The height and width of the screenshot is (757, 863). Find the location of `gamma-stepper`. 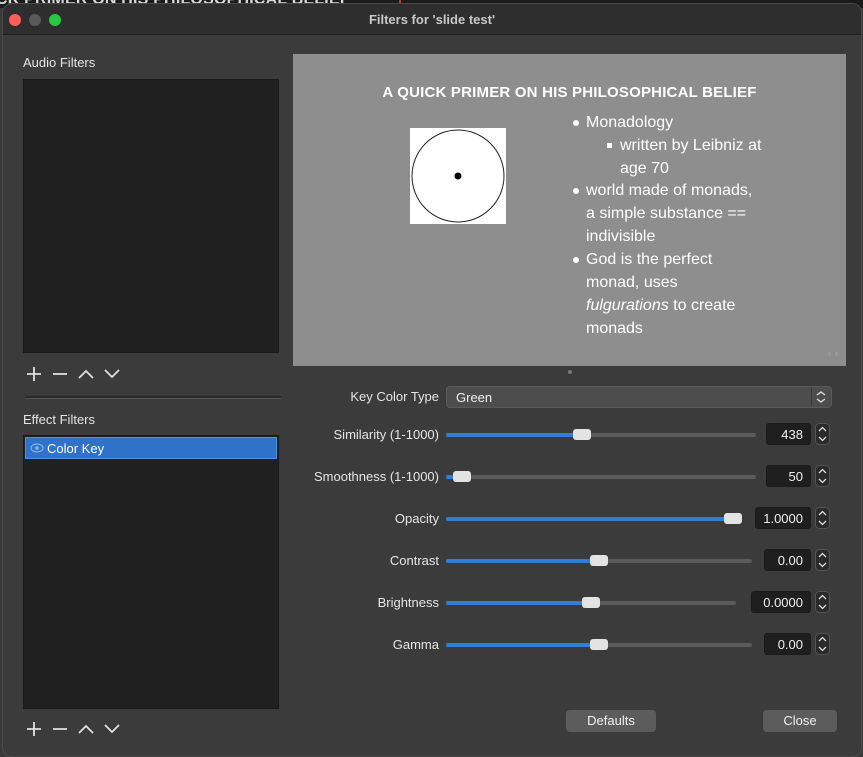

gamma-stepper is located at coordinates (822, 644).